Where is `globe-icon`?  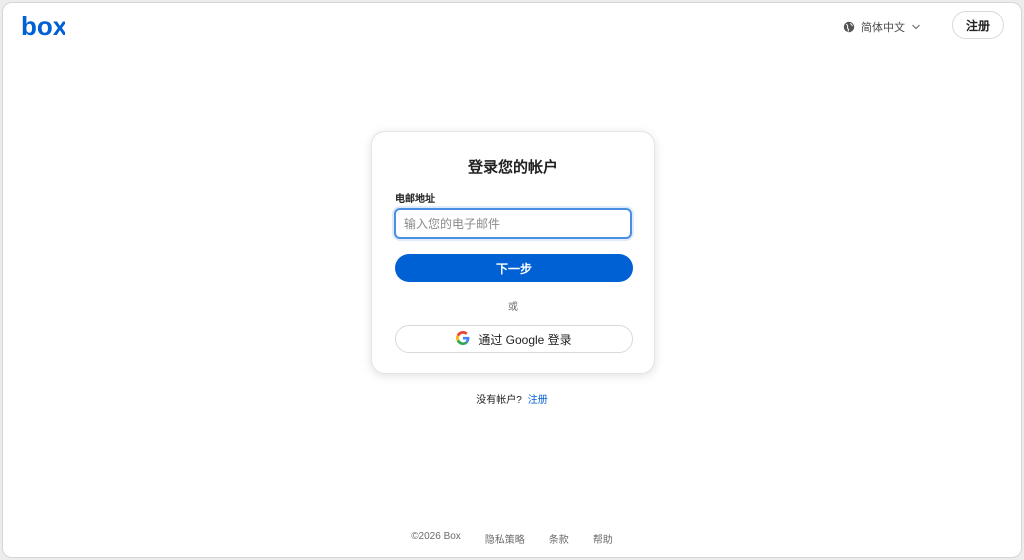 globe-icon is located at coordinates (849, 27).